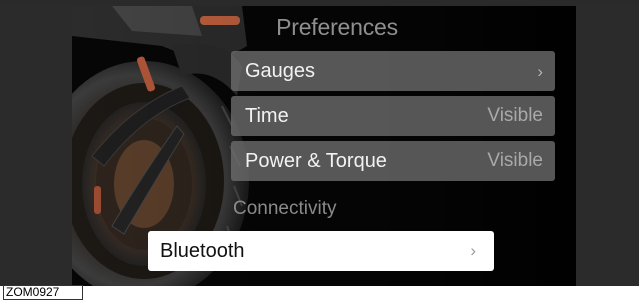 The width and height of the screenshot is (639, 301). Describe the element at coordinates (393, 116) in the screenshot. I see `menu-item-time: Time Visible` at that location.